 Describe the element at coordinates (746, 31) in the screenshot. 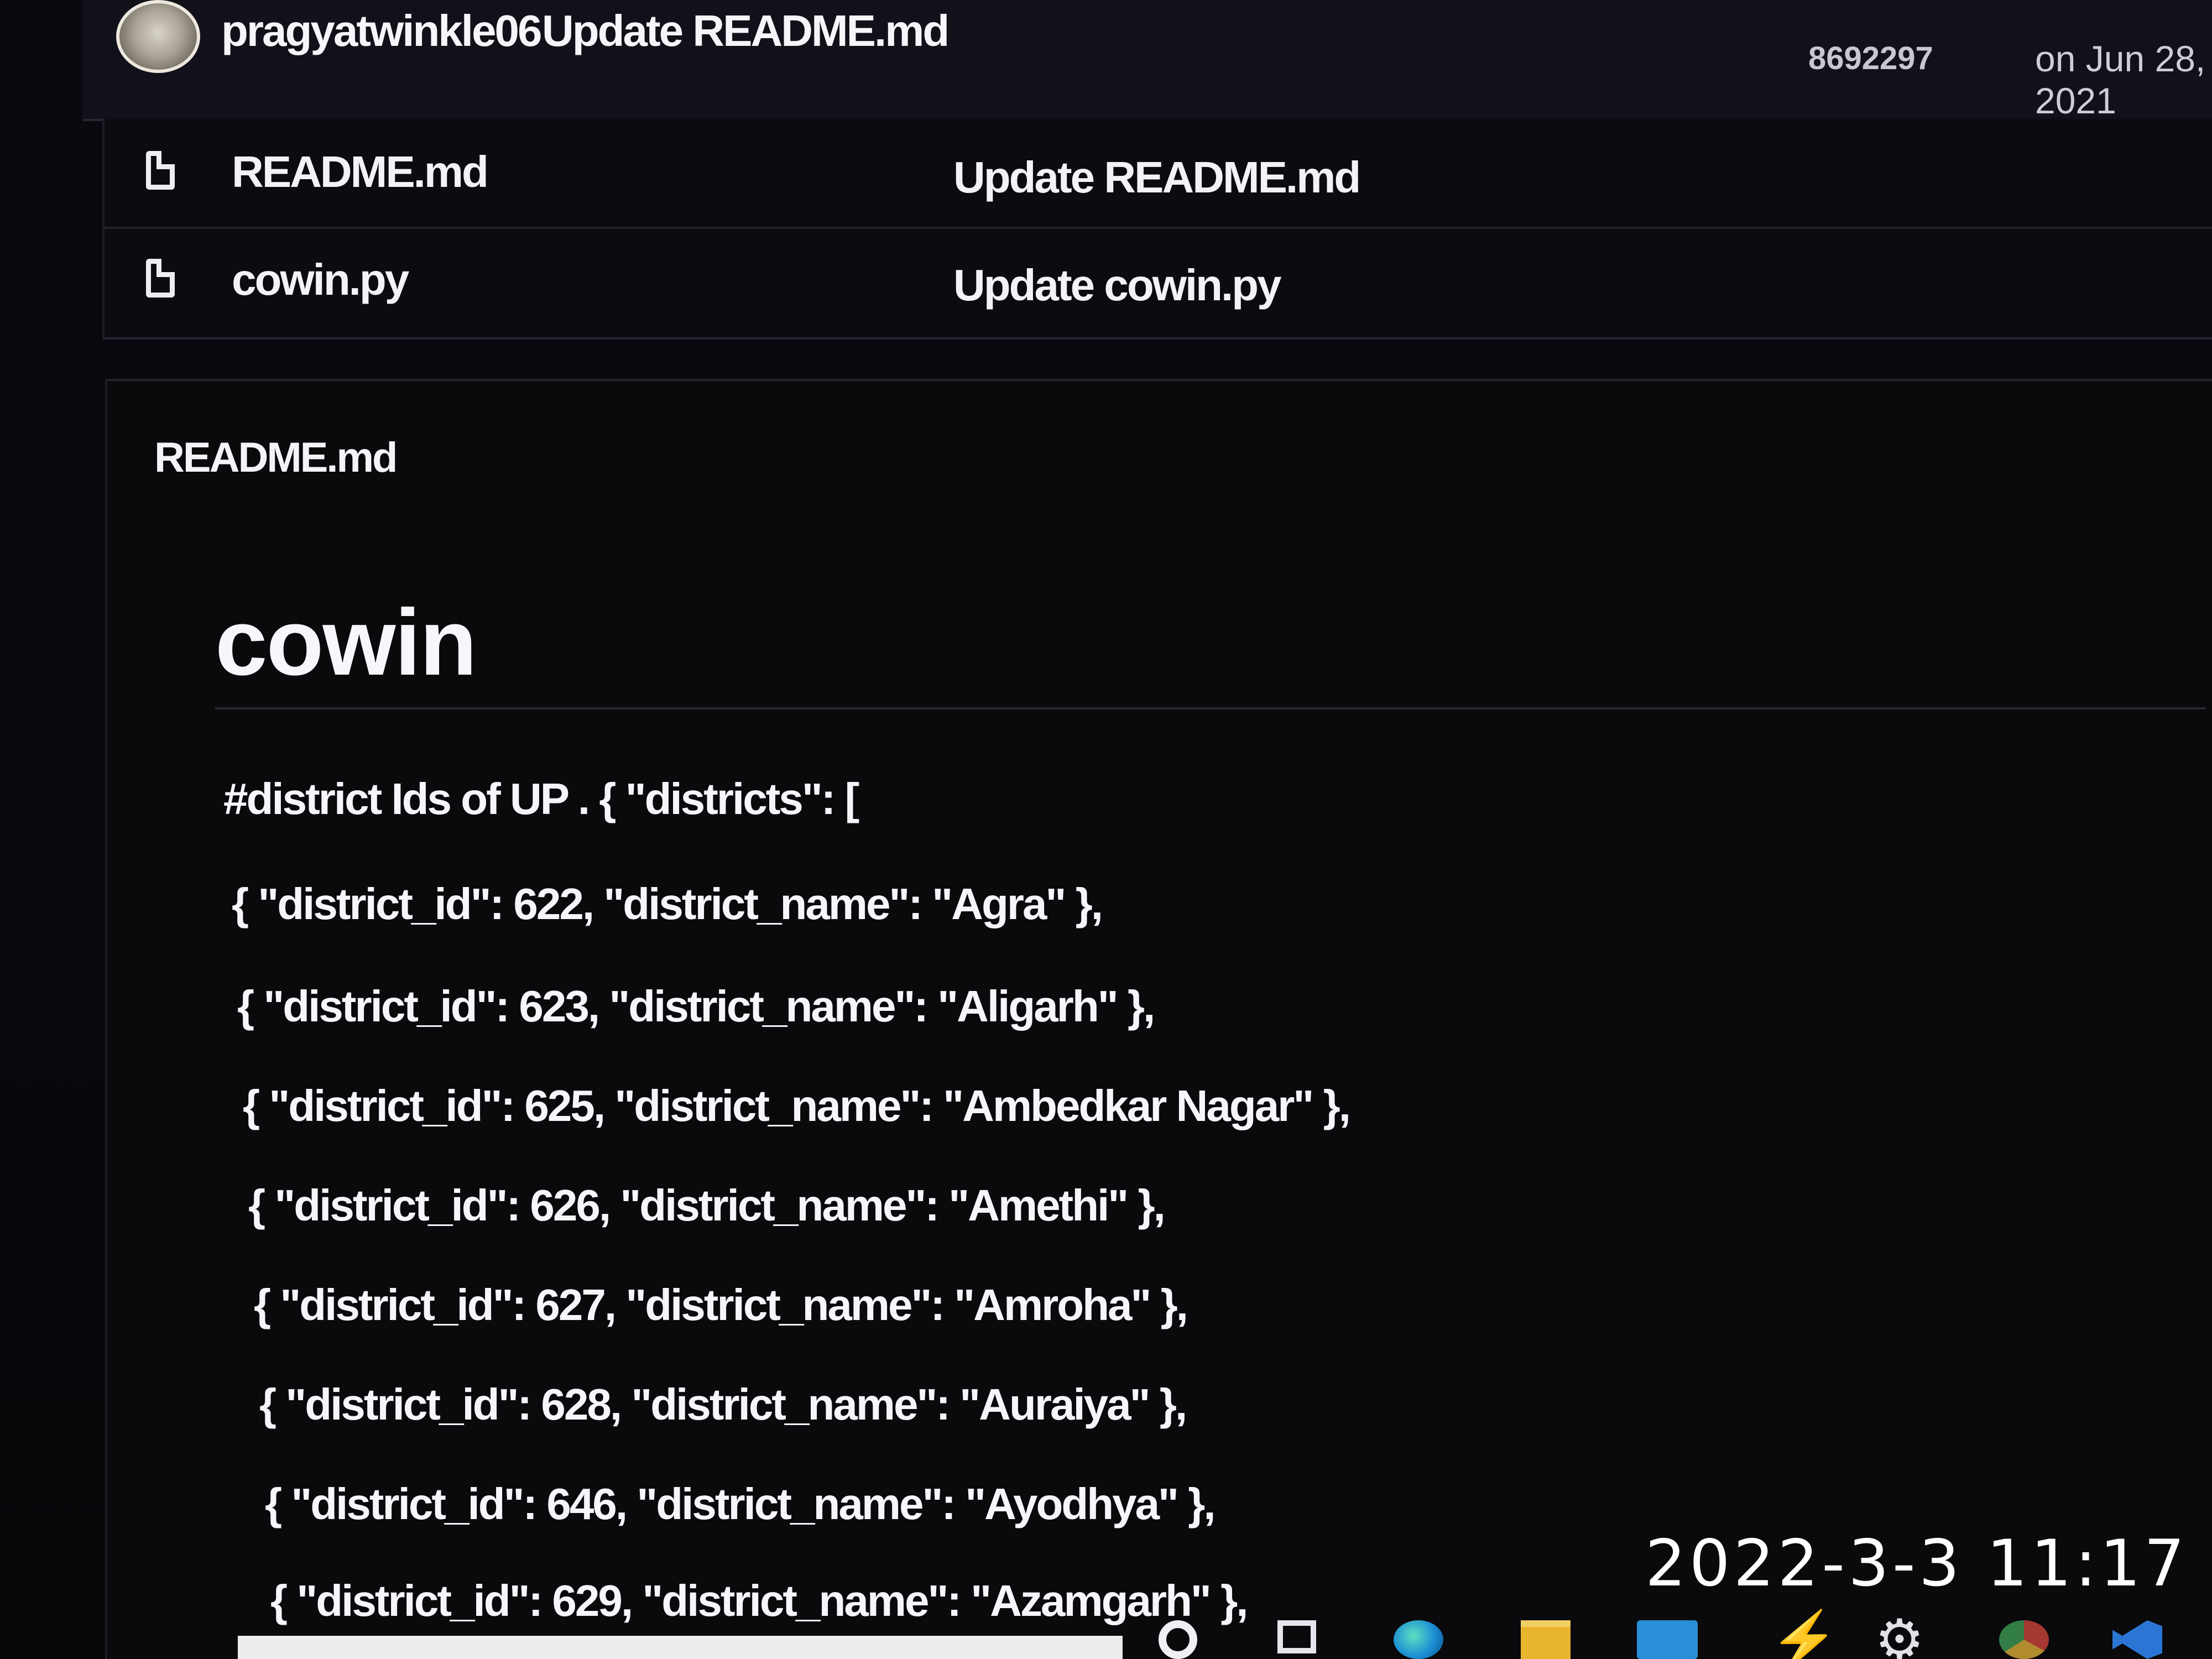

I see `commit-message: Update README.md` at that location.